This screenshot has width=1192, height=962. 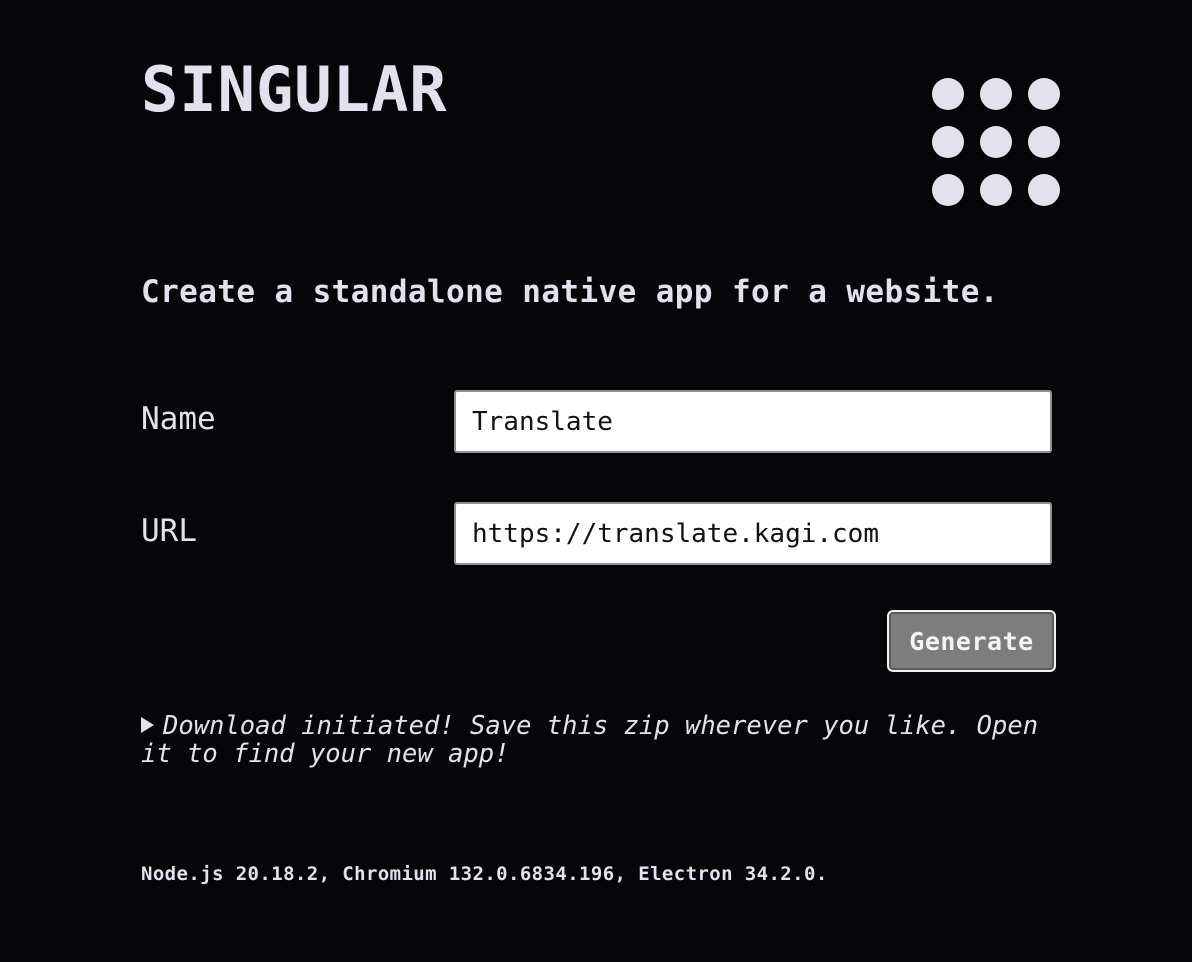 I want to click on generate-button: Generate, so click(x=971, y=641).